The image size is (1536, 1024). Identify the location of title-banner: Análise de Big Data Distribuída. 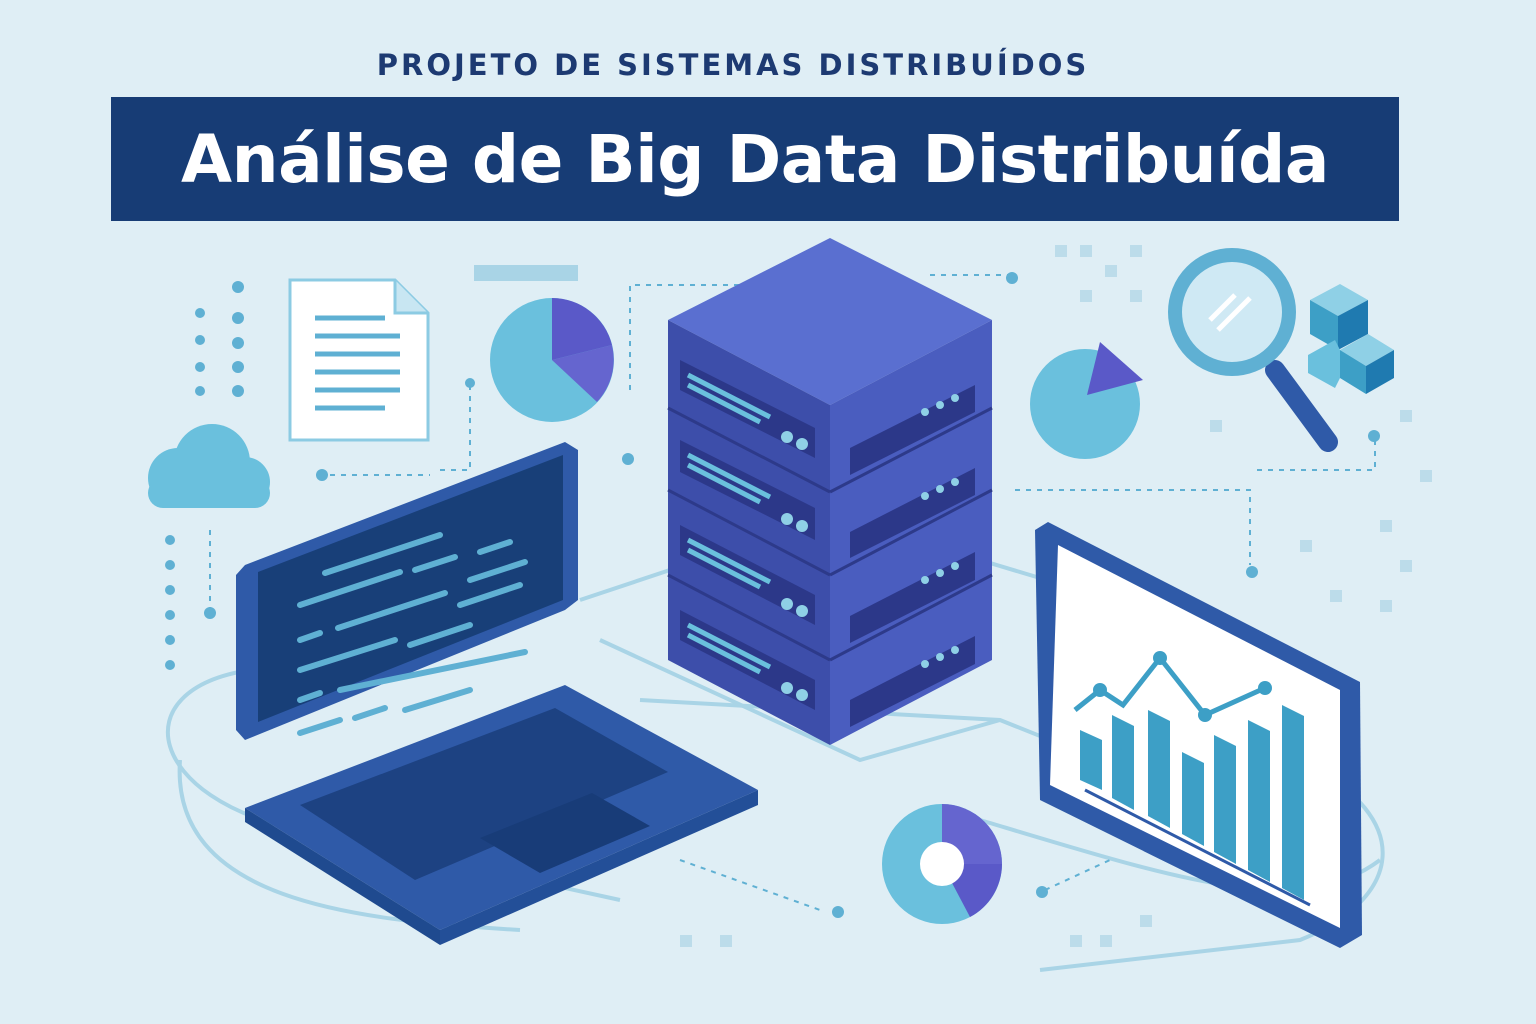
(755, 159).